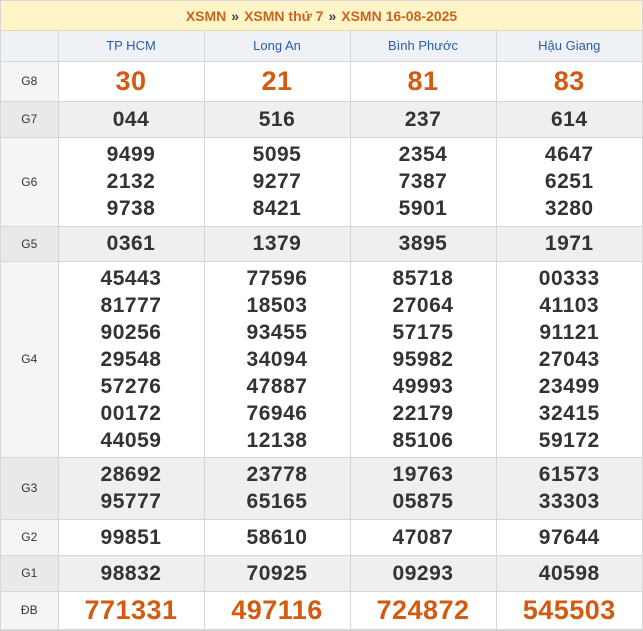 This screenshot has width=643, height=631. I want to click on prize-number: 497116, so click(277, 609).